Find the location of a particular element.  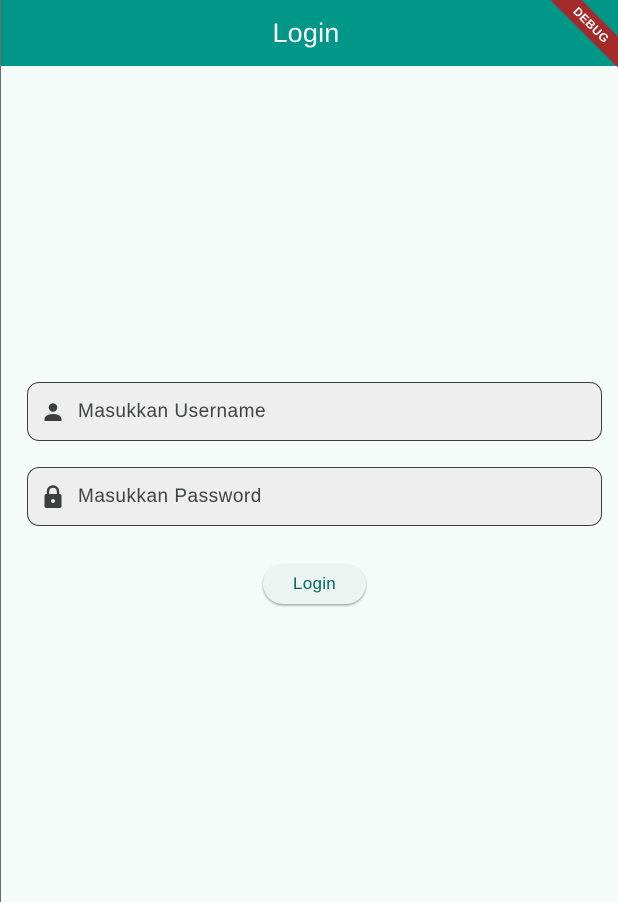

person-icon is located at coordinates (53, 412).